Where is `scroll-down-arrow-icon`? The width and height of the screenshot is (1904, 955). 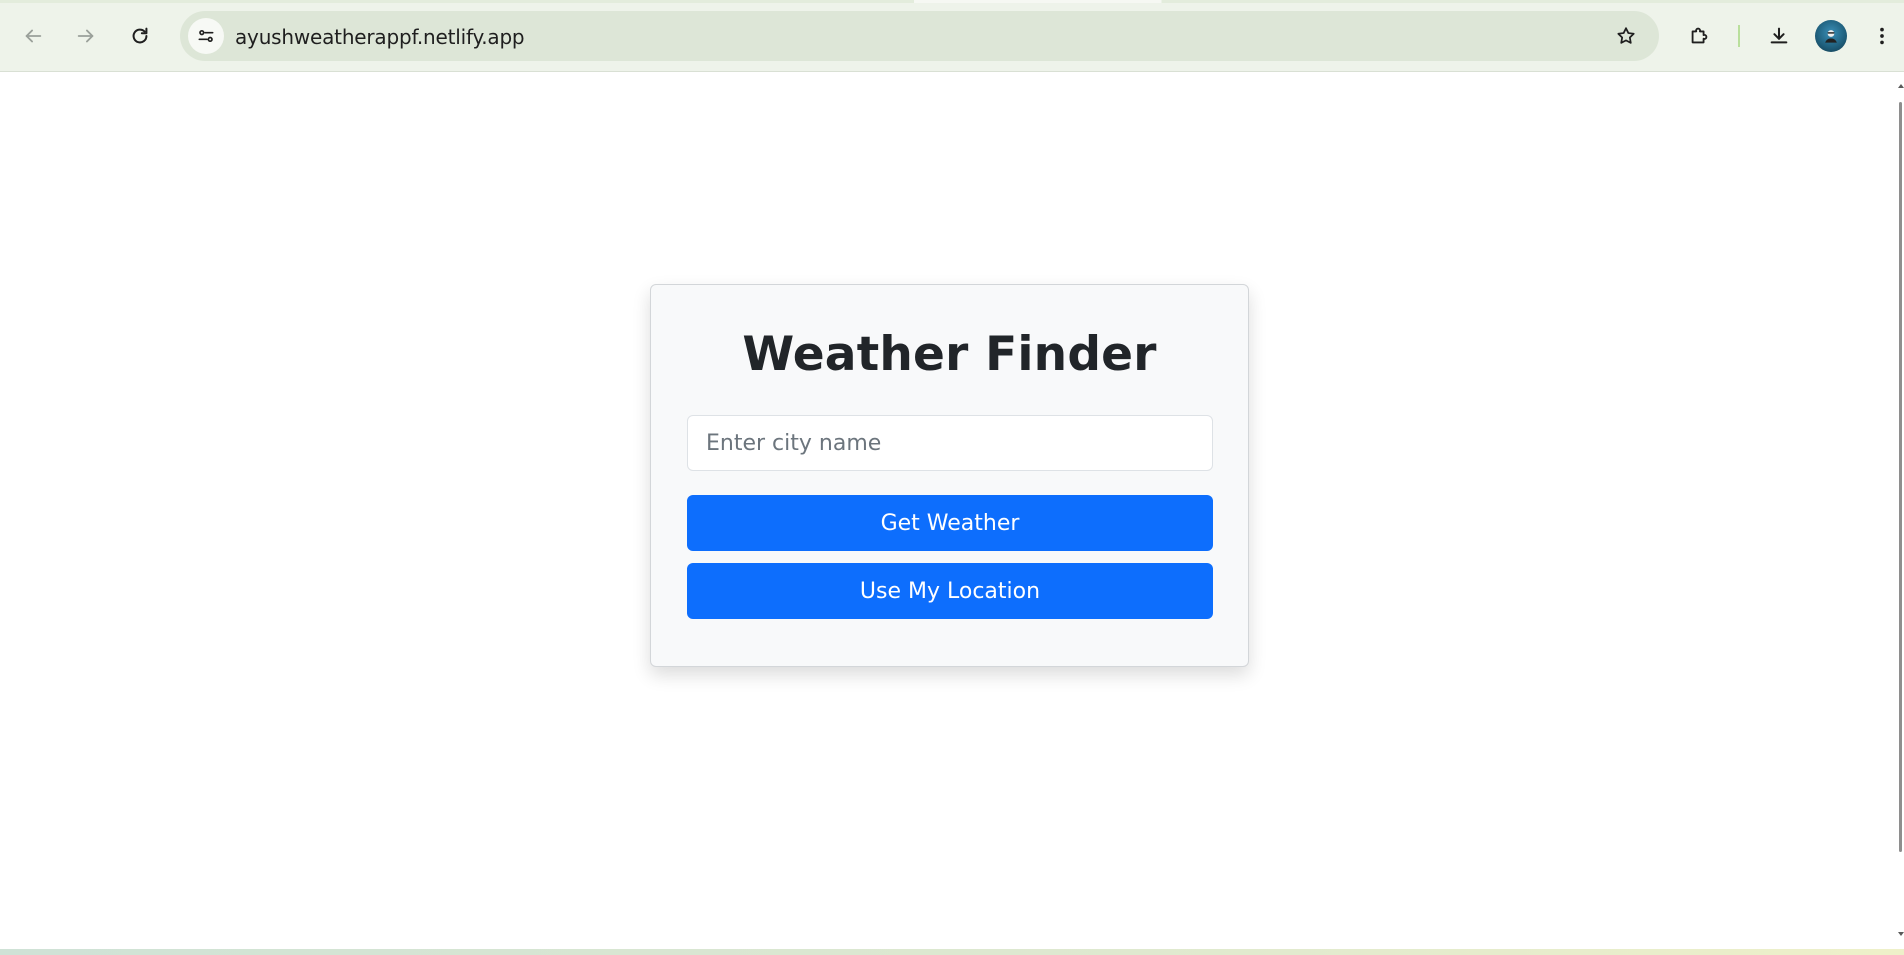 scroll-down-arrow-icon is located at coordinates (1901, 934).